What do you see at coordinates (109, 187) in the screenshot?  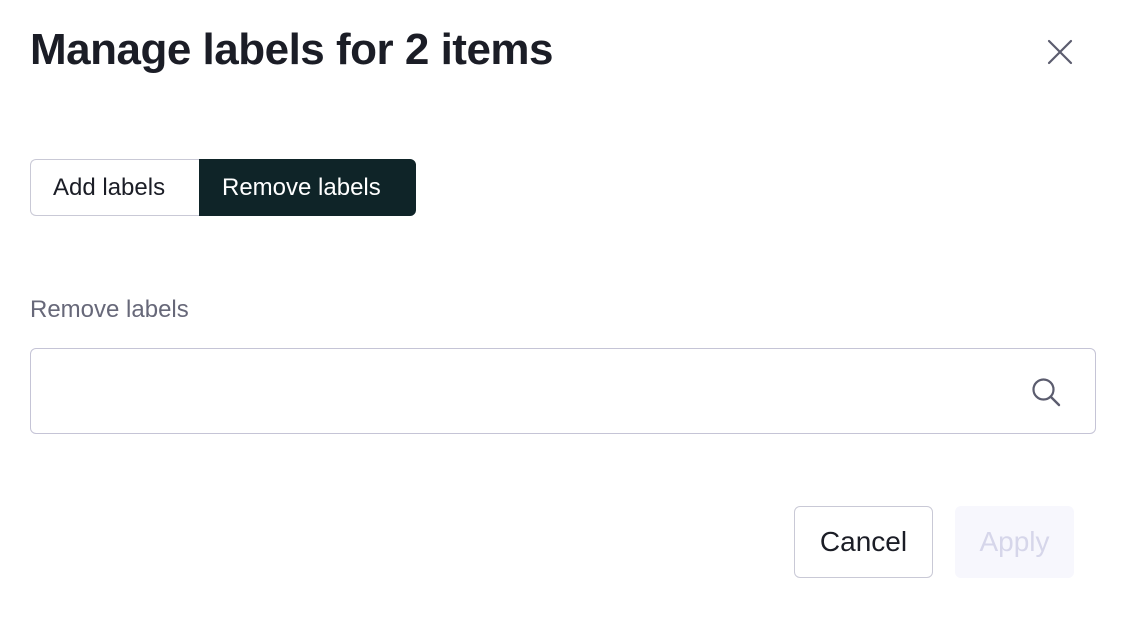 I see `add-labels-tab-label: Add labels` at bounding box center [109, 187].